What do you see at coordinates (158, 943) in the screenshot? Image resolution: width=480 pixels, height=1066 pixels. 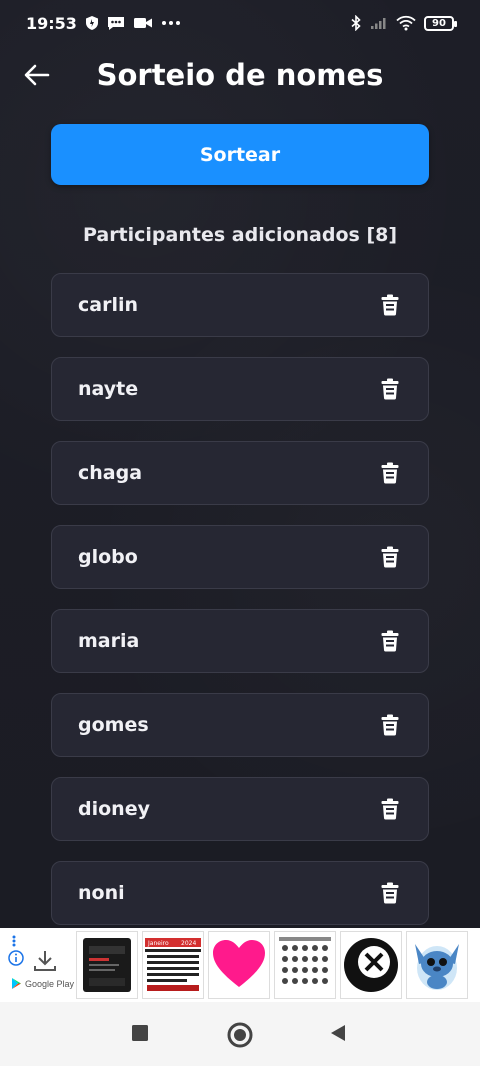 I see `calendar-month: Janeiro` at bounding box center [158, 943].